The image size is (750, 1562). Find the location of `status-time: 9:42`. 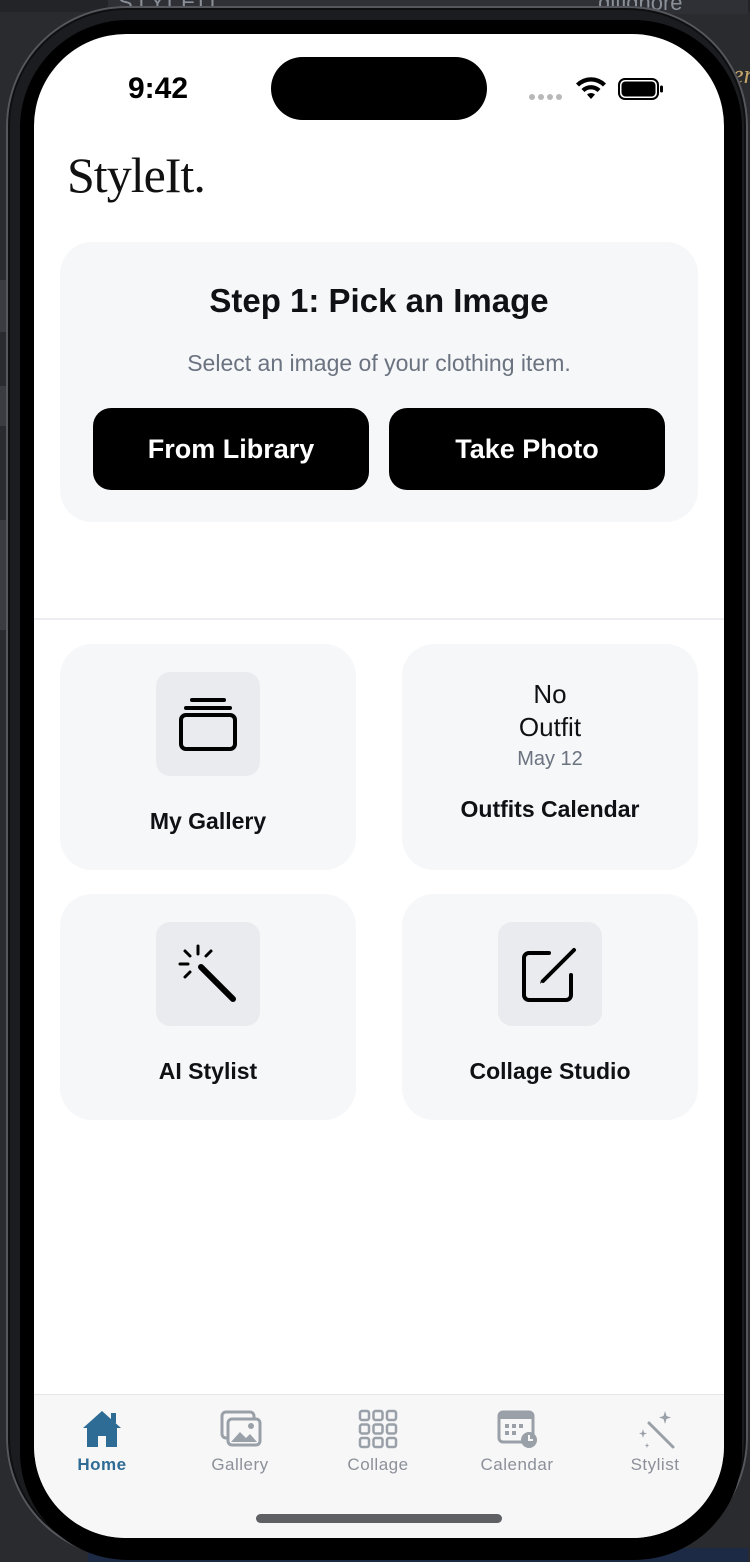

status-time: 9:42 is located at coordinates (158, 88).